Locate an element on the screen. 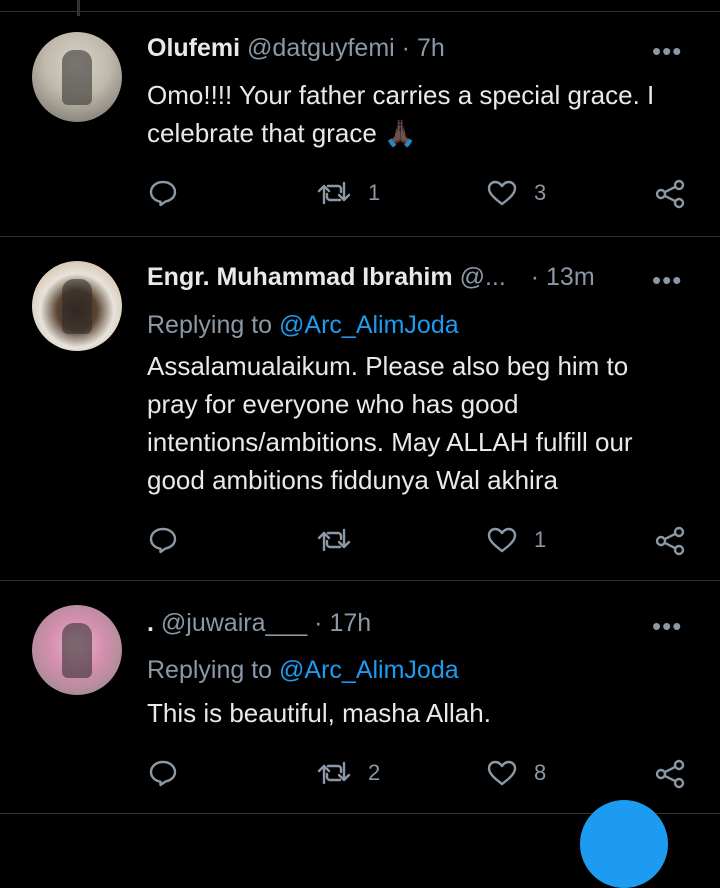  retweet-button: 2 is located at coordinates (348, 773).